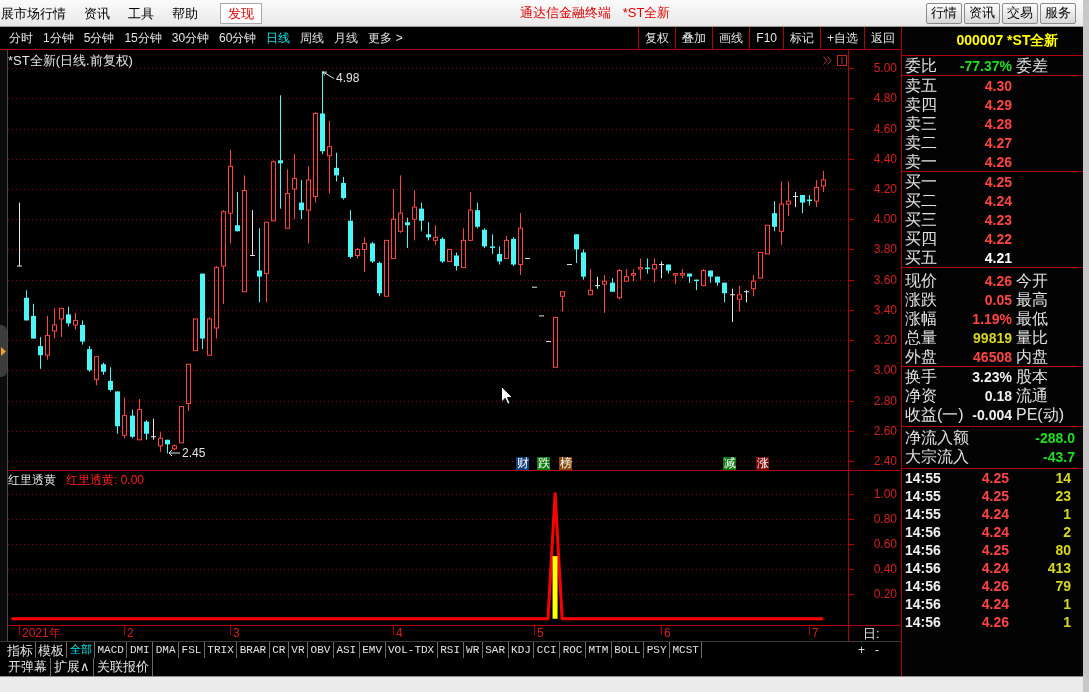 This screenshot has width=1089, height=692. Describe the element at coordinates (944, 13) in the screenshot. I see `top-button: 行情` at that location.